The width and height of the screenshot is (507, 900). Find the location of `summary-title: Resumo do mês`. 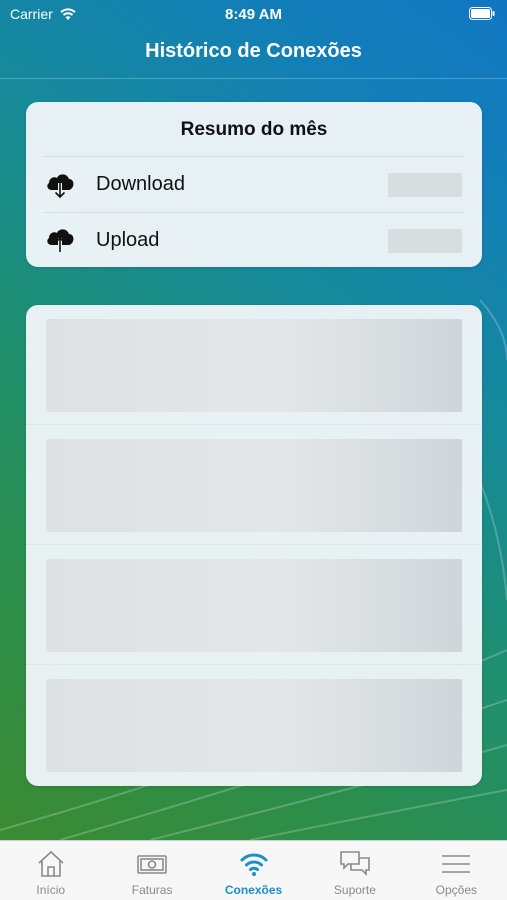

summary-title: Resumo do mês is located at coordinates (254, 129).